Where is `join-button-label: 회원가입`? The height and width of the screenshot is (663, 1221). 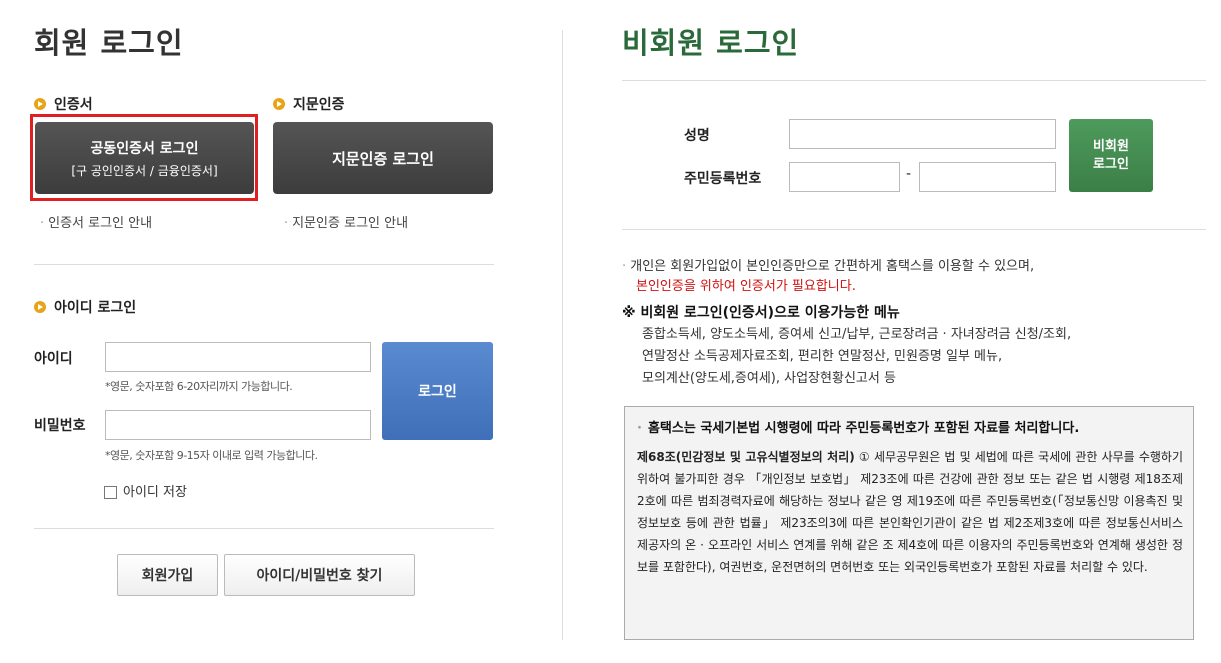 join-button-label: 회원가입 is located at coordinates (167, 576).